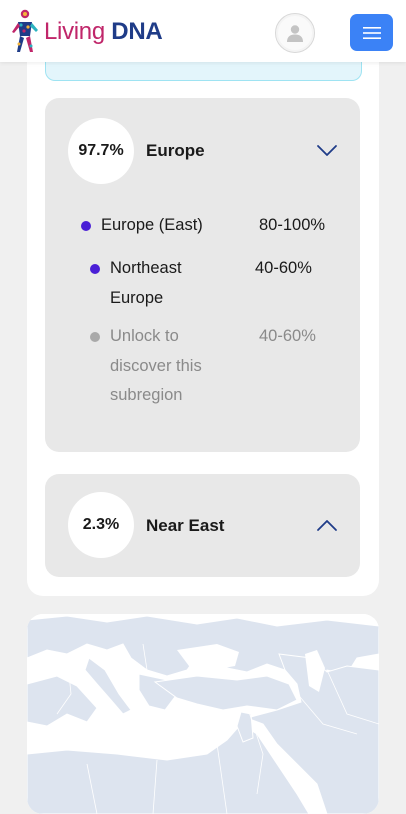 The image size is (406, 814). What do you see at coordinates (146, 268) in the screenshot?
I see `subregion-name-line: Northeast` at bounding box center [146, 268].